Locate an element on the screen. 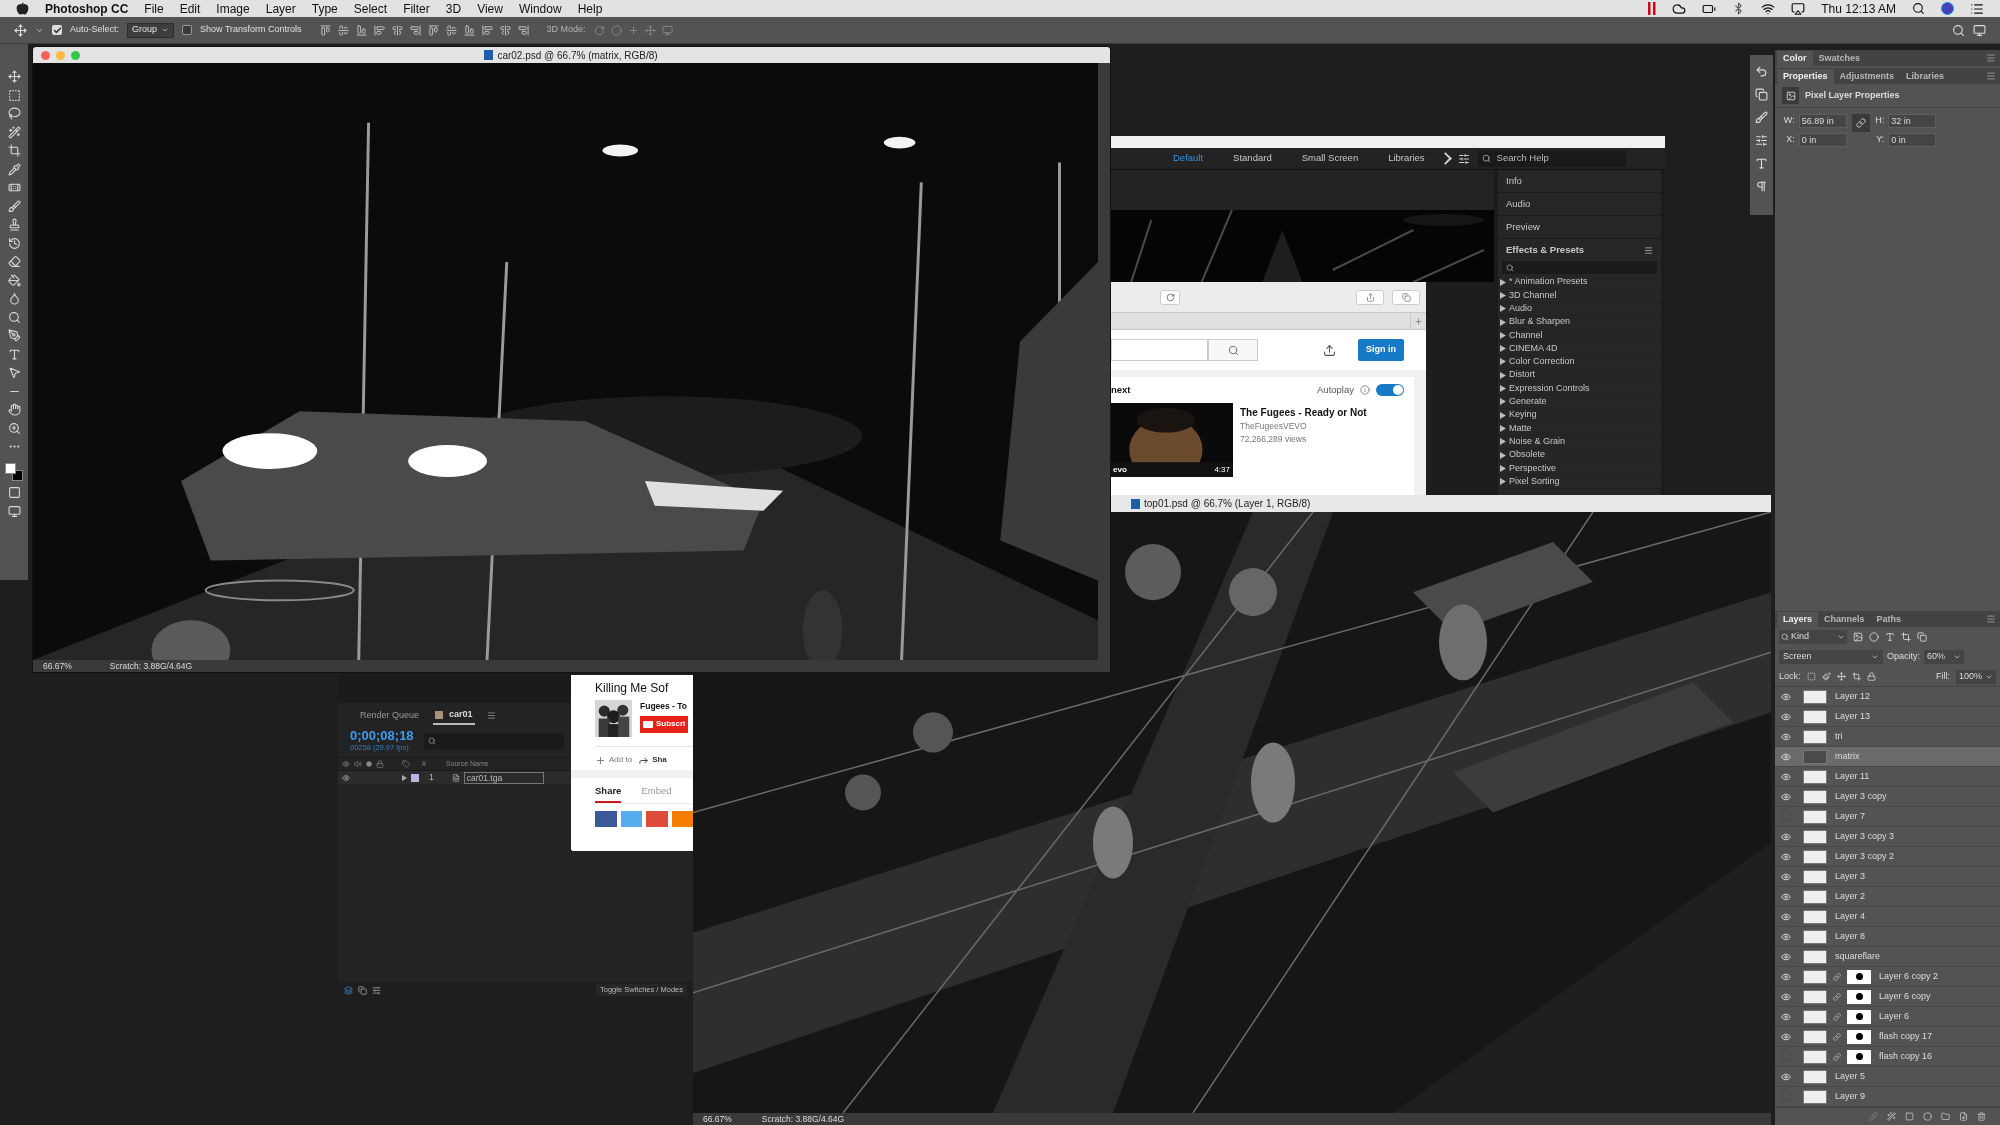 This screenshot has width=2000, height=1125. layer-name: Layer 4 is located at coordinates (1850, 916).